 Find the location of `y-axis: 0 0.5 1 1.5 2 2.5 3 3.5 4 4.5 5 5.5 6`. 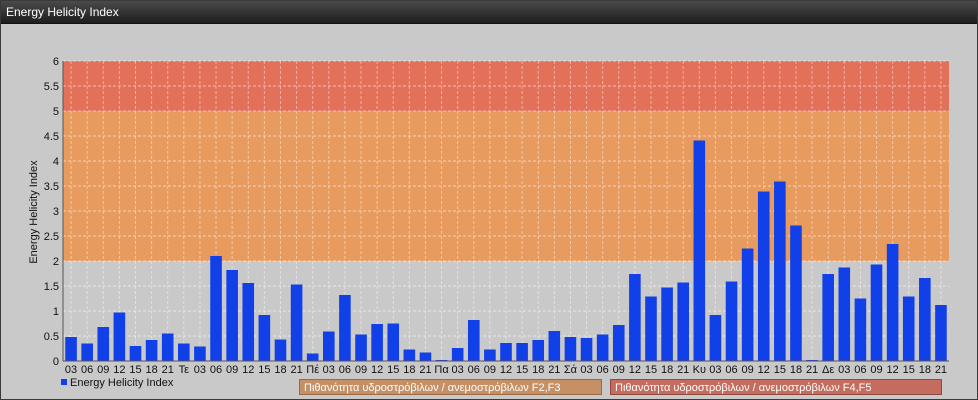

y-axis: 0 0.5 1 1.5 2 2.5 3 3.5 4 4.5 5 5.5 6 is located at coordinates (54, 212).